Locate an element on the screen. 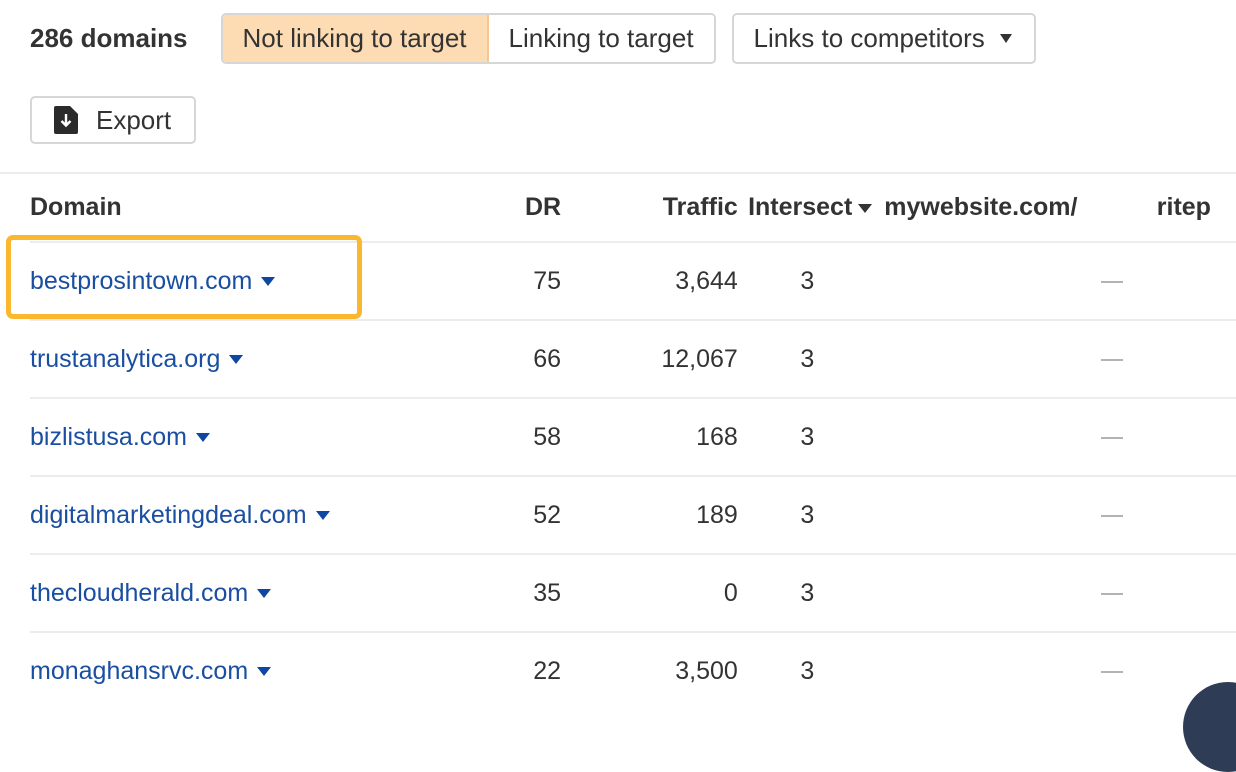 The image size is (1236, 772). column-header-mywebsite: mywebsite.com/ is located at coordinates (999, 208).